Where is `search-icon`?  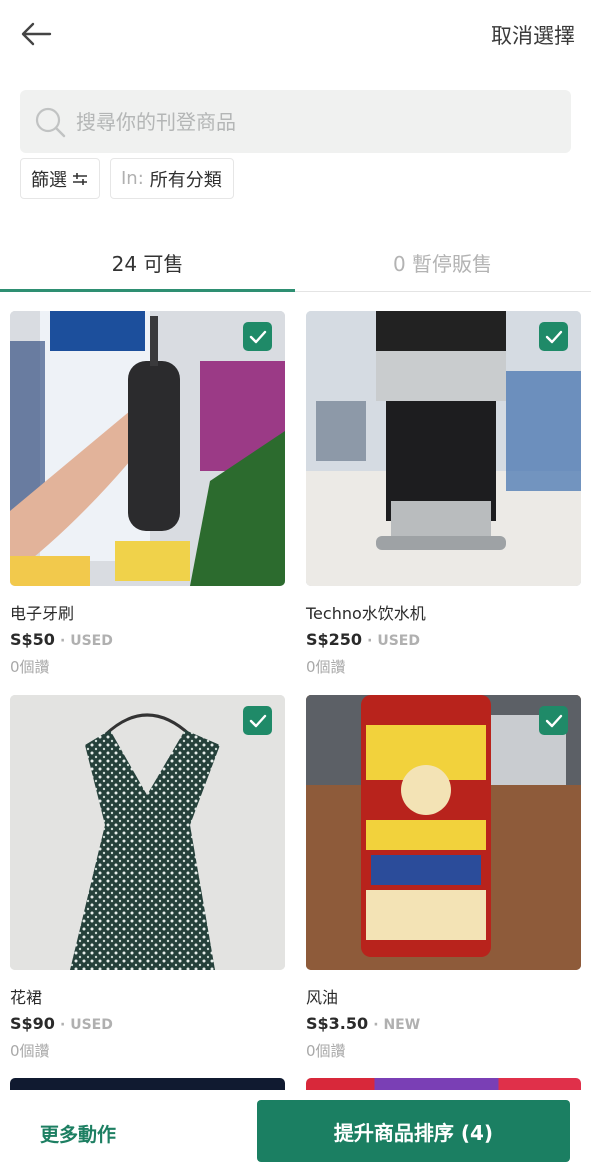 search-icon is located at coordinates (50, 122).